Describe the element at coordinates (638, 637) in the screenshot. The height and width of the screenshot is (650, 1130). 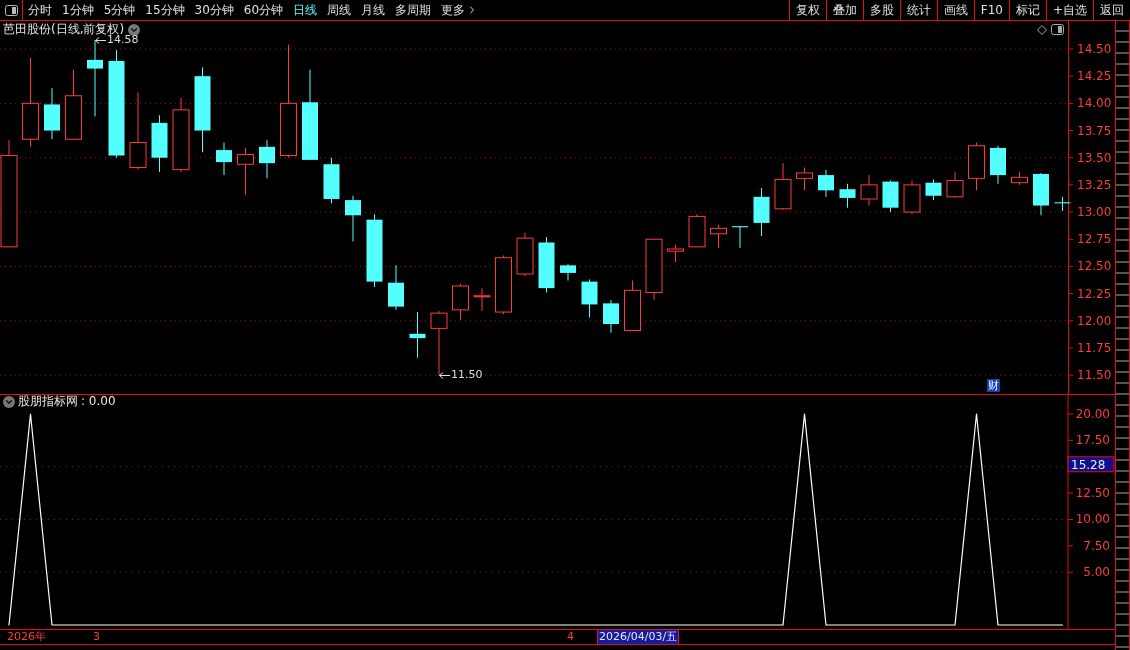
I see `time-label: 2026/04/03/五` at that location.